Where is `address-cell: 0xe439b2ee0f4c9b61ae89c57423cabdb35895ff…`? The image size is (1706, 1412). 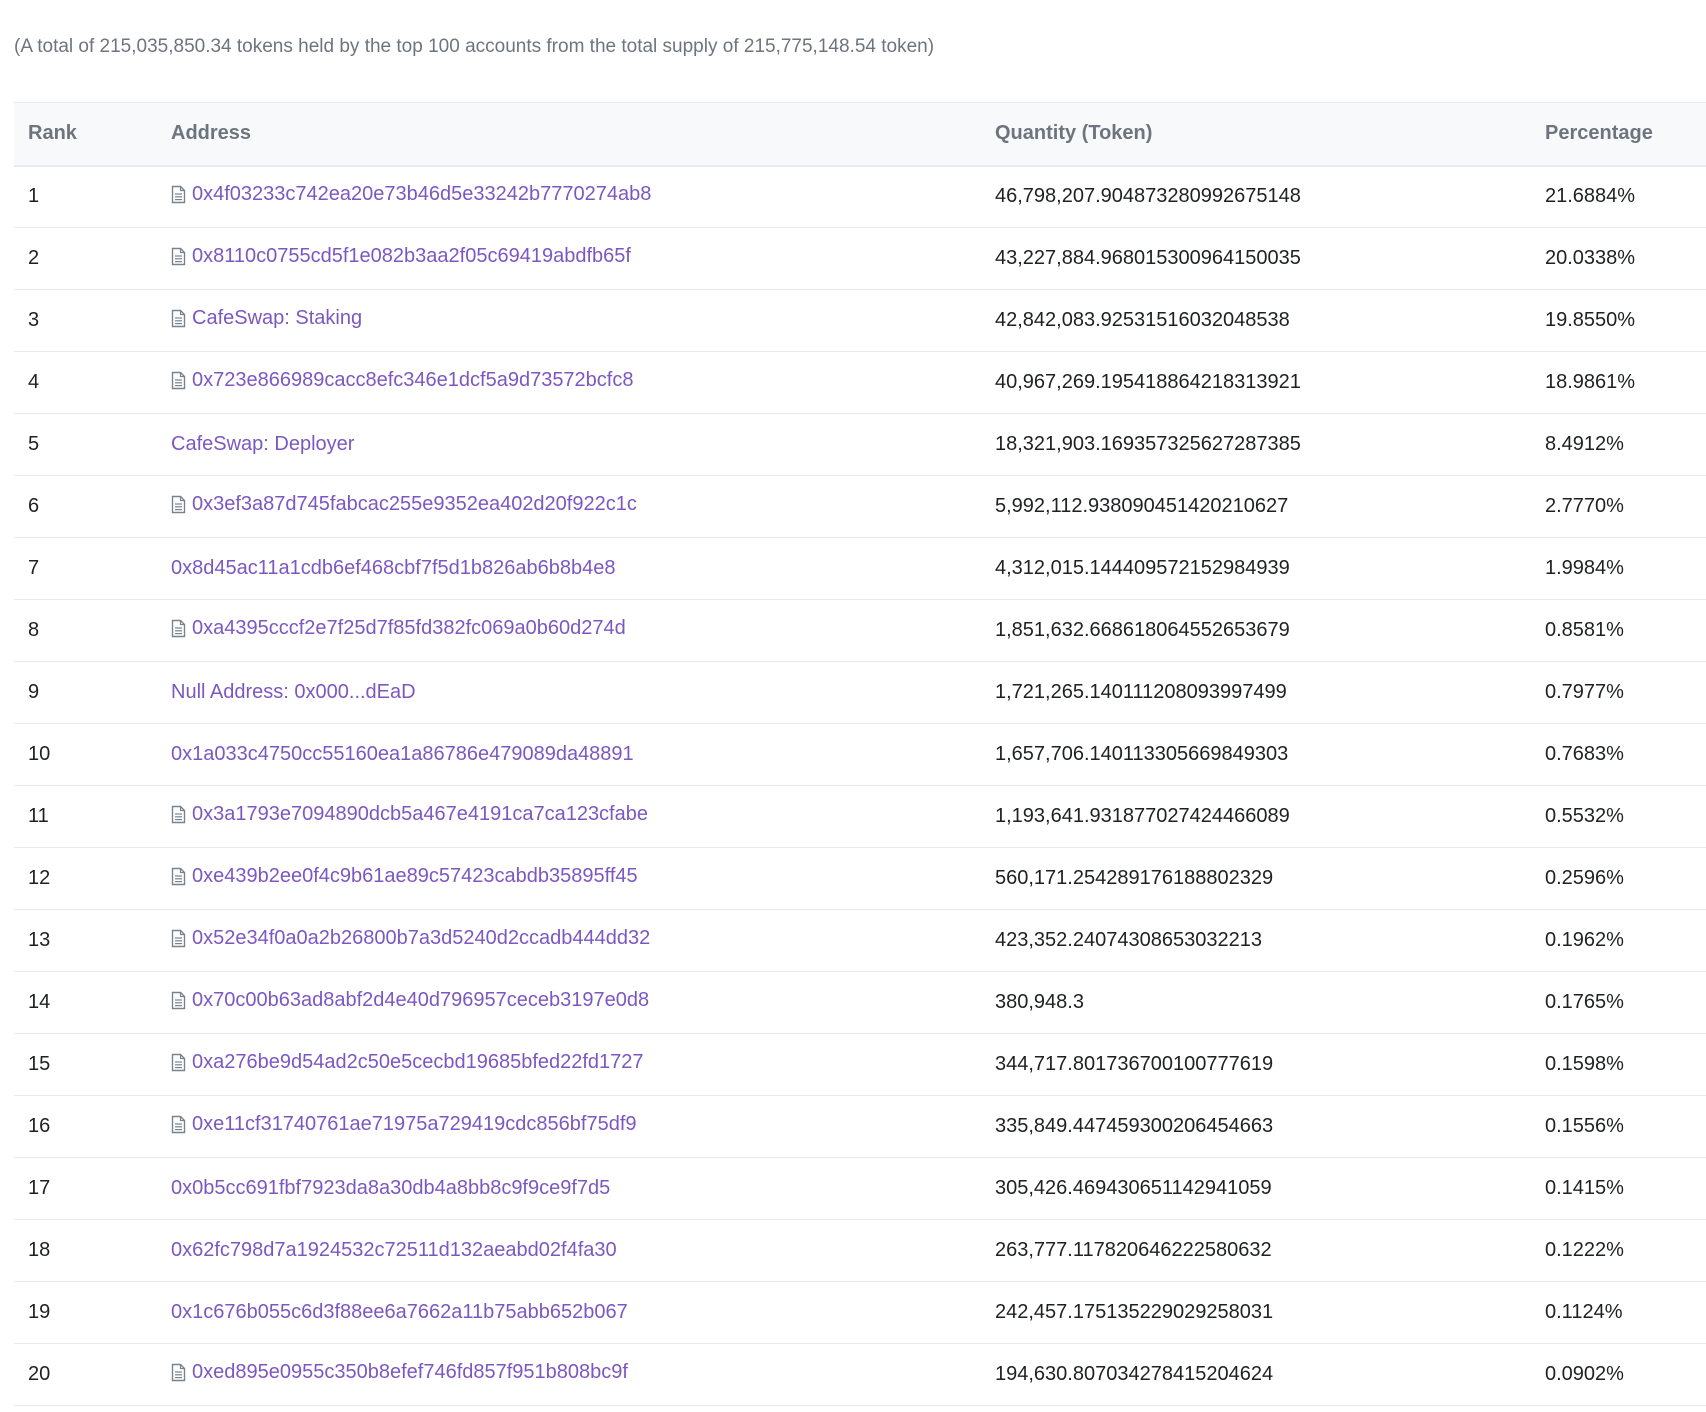
address-cell: 0xe439b2ee0f4c9b61ae89c57423cabdb35895ff… is located at coordinates (569, 878).